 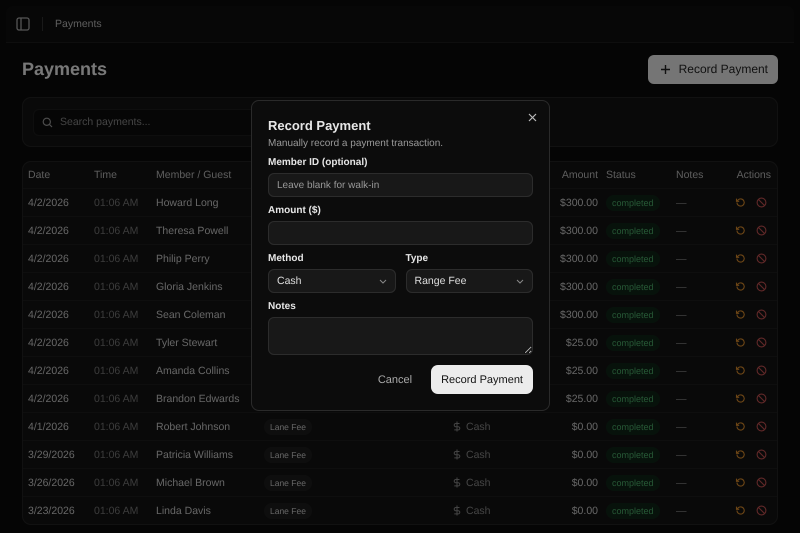 What do you see at coordinates (400, 336) in the screenshot?
I see `notes-field` at bounding box center [400, 336].